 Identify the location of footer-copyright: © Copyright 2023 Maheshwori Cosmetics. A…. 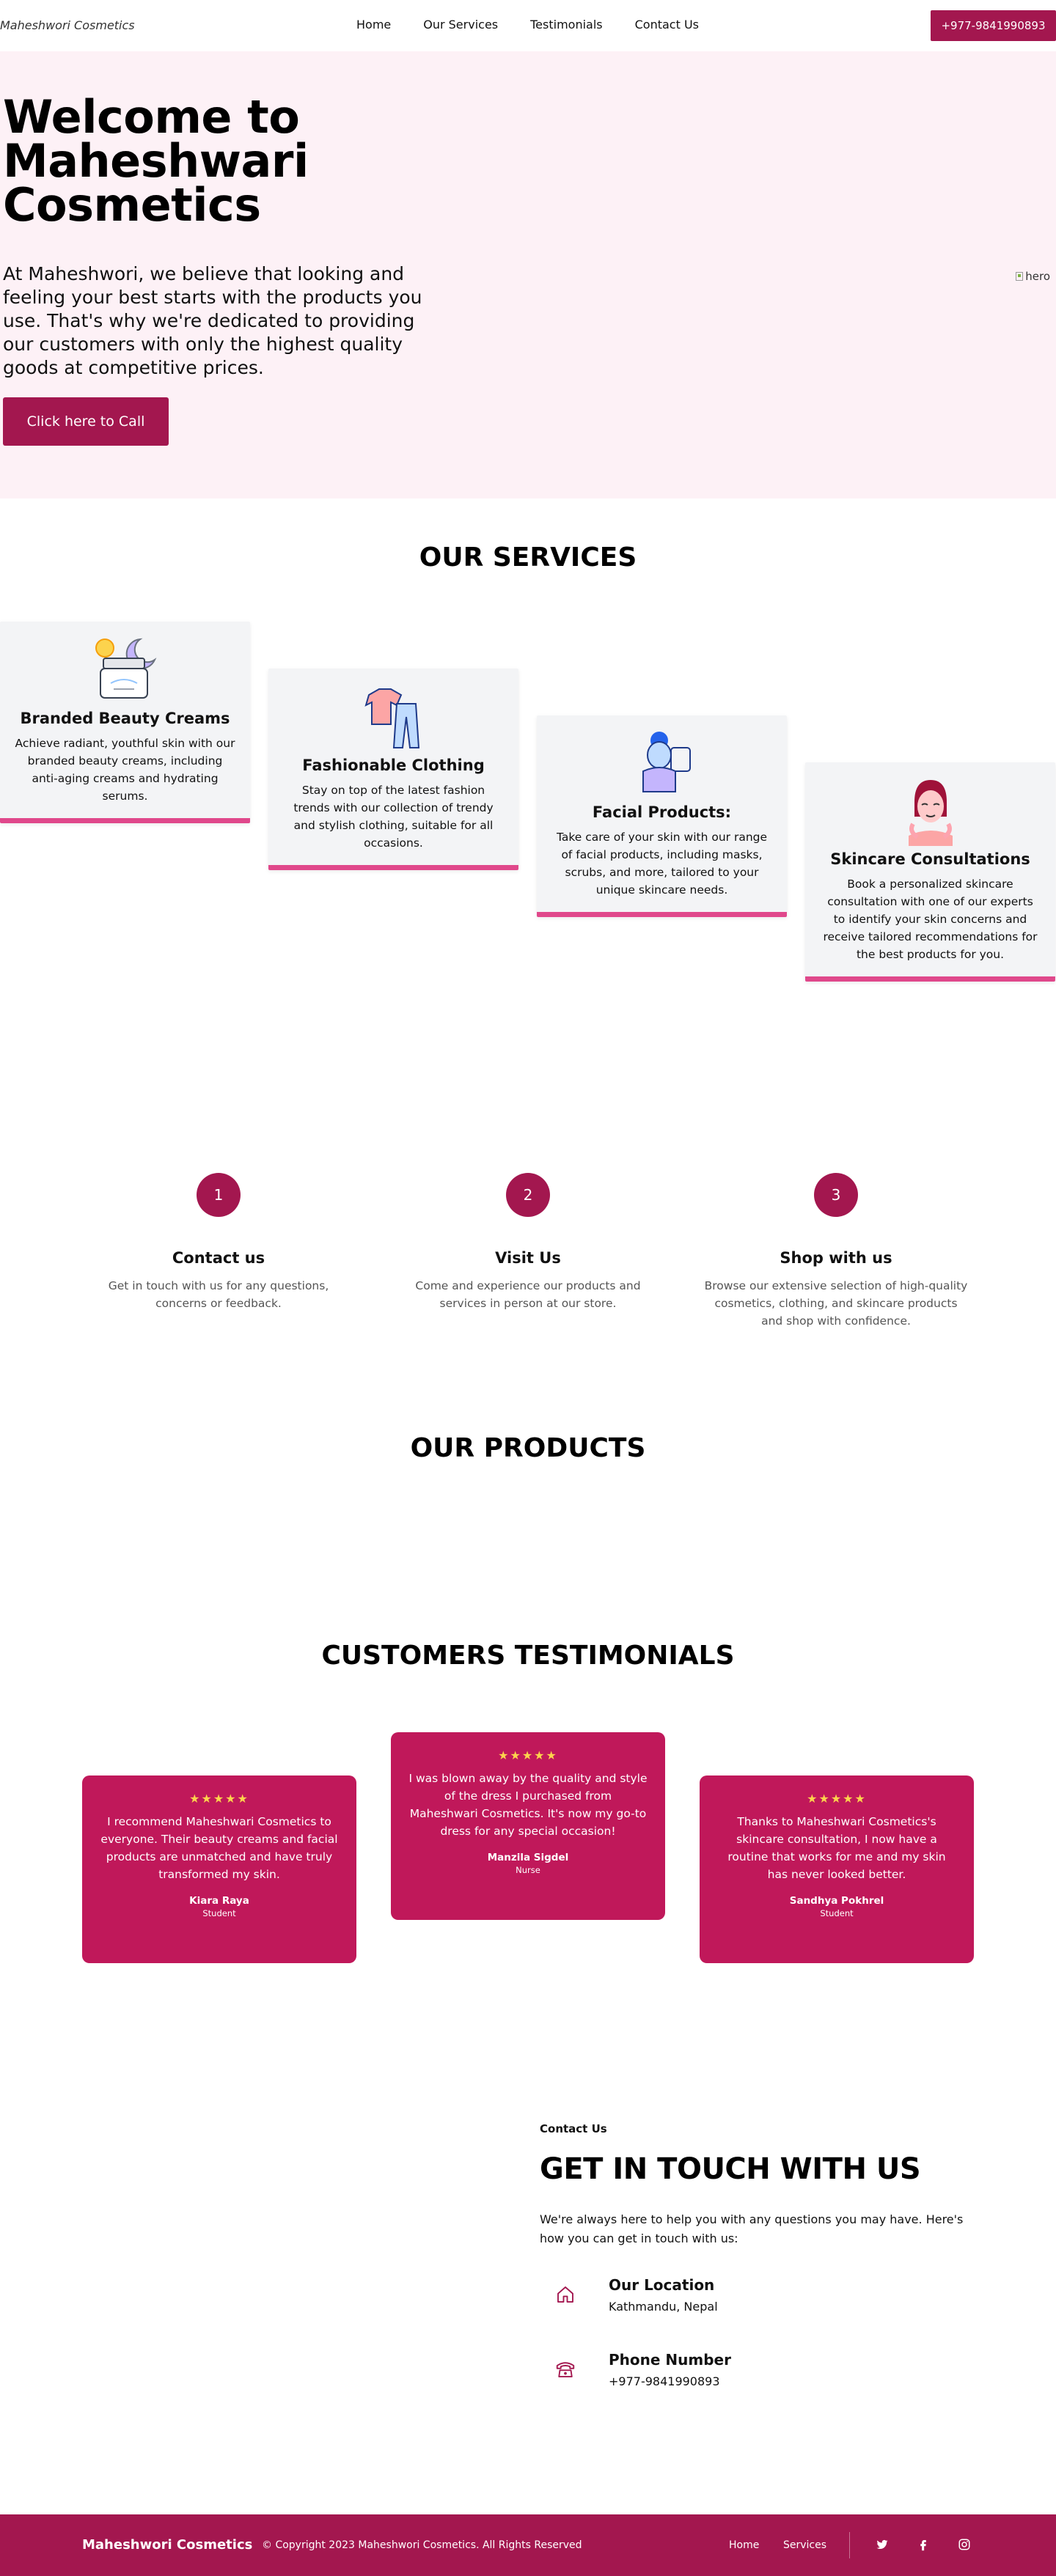
(422, 2545).